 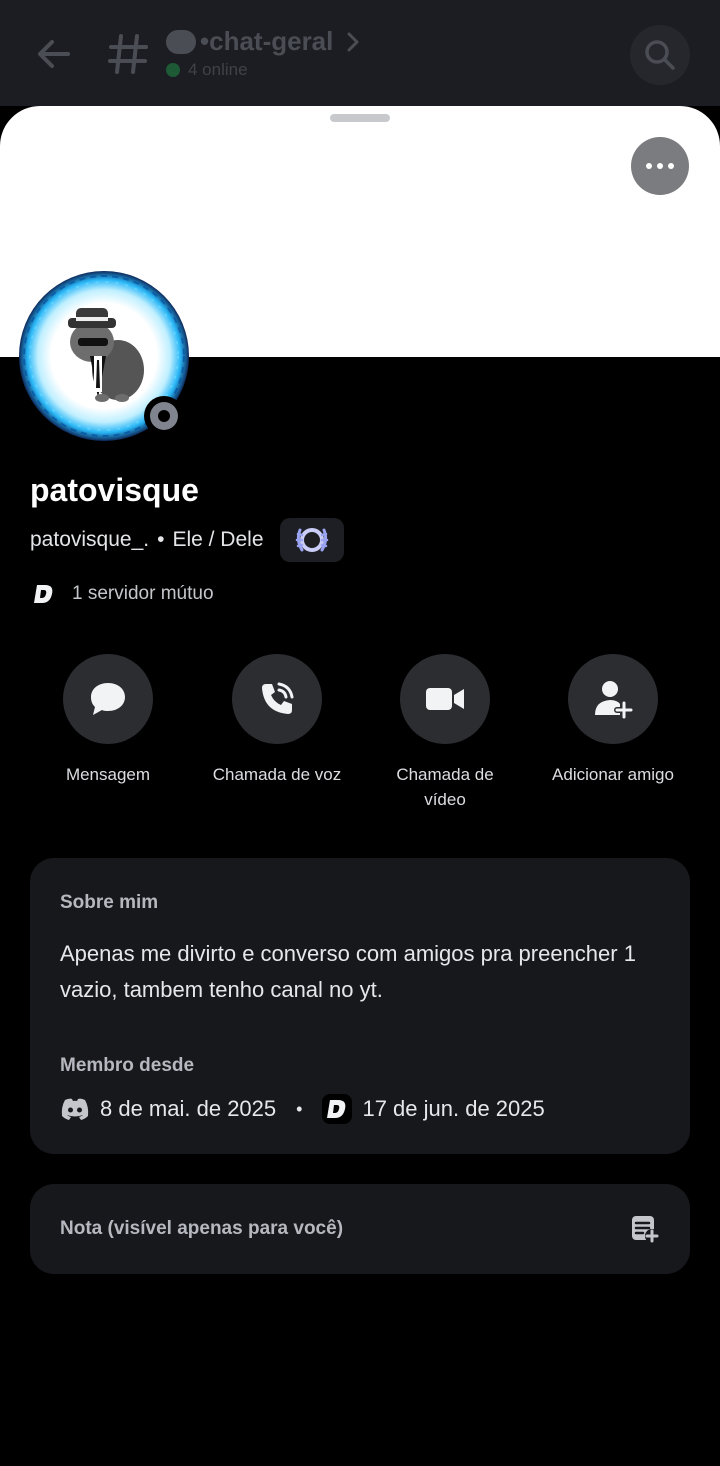 I want to click on message-button: Mensagem, so click(x=108, y=720).